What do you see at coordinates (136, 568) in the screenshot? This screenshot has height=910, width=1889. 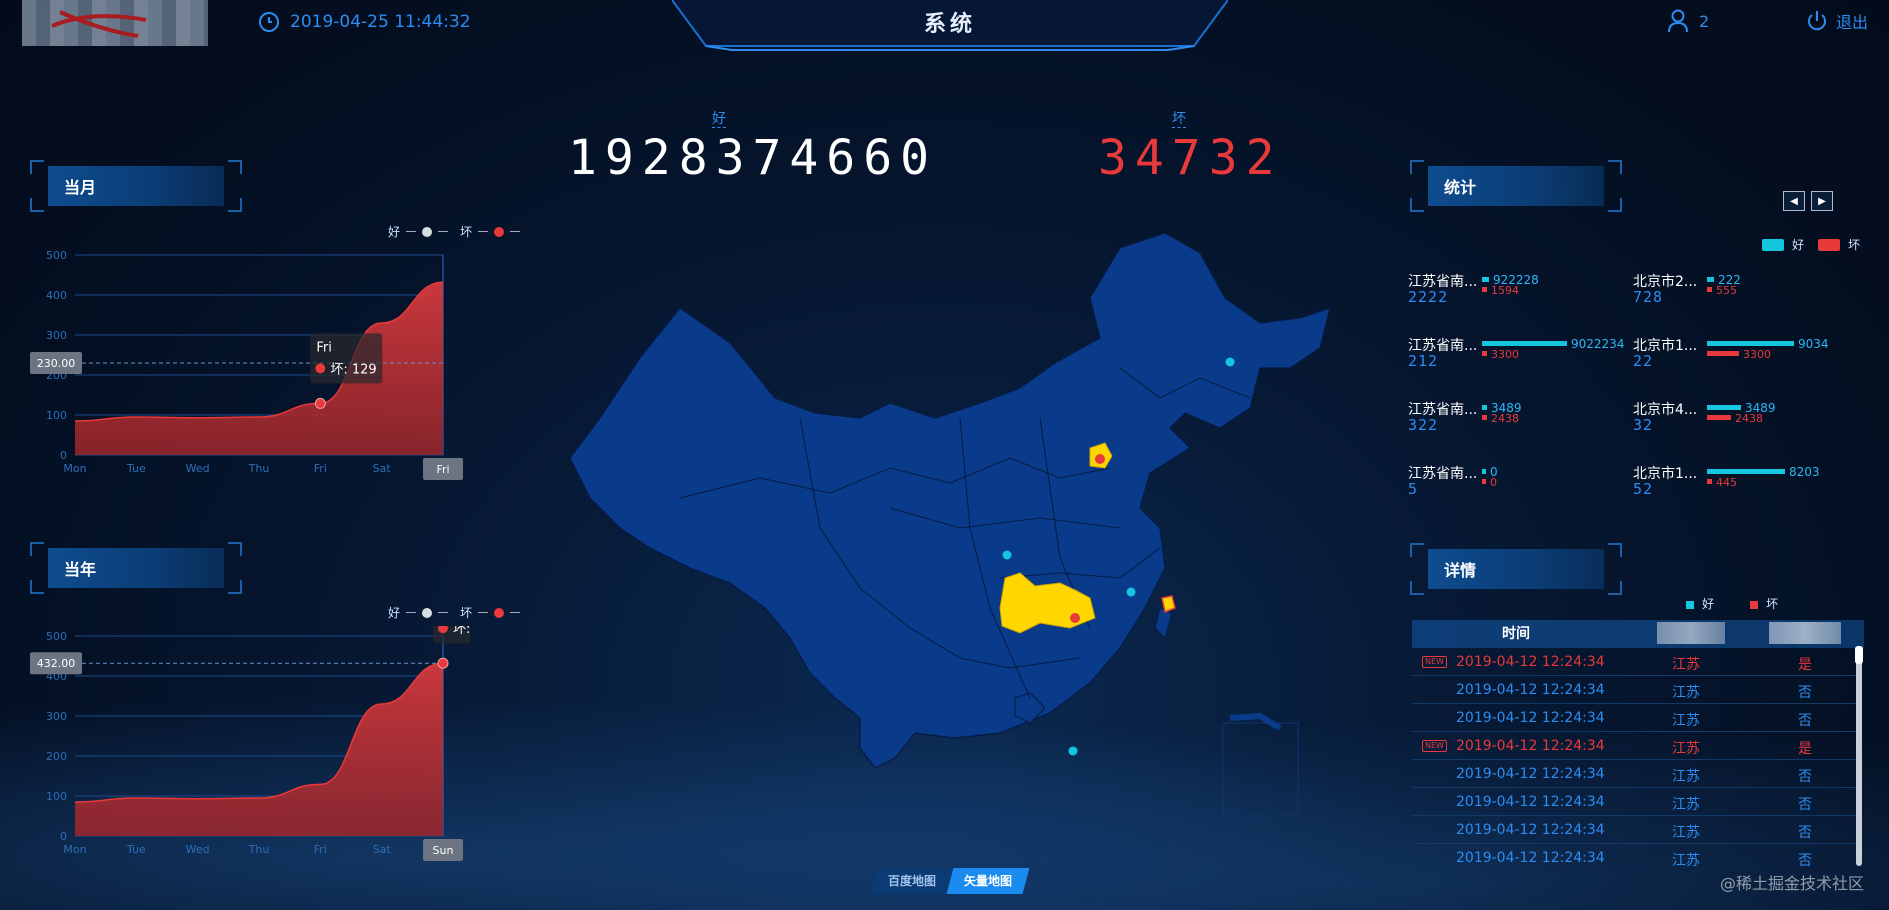 I see `yearly-panel-header: 当年` at bounding box center [136, 568].